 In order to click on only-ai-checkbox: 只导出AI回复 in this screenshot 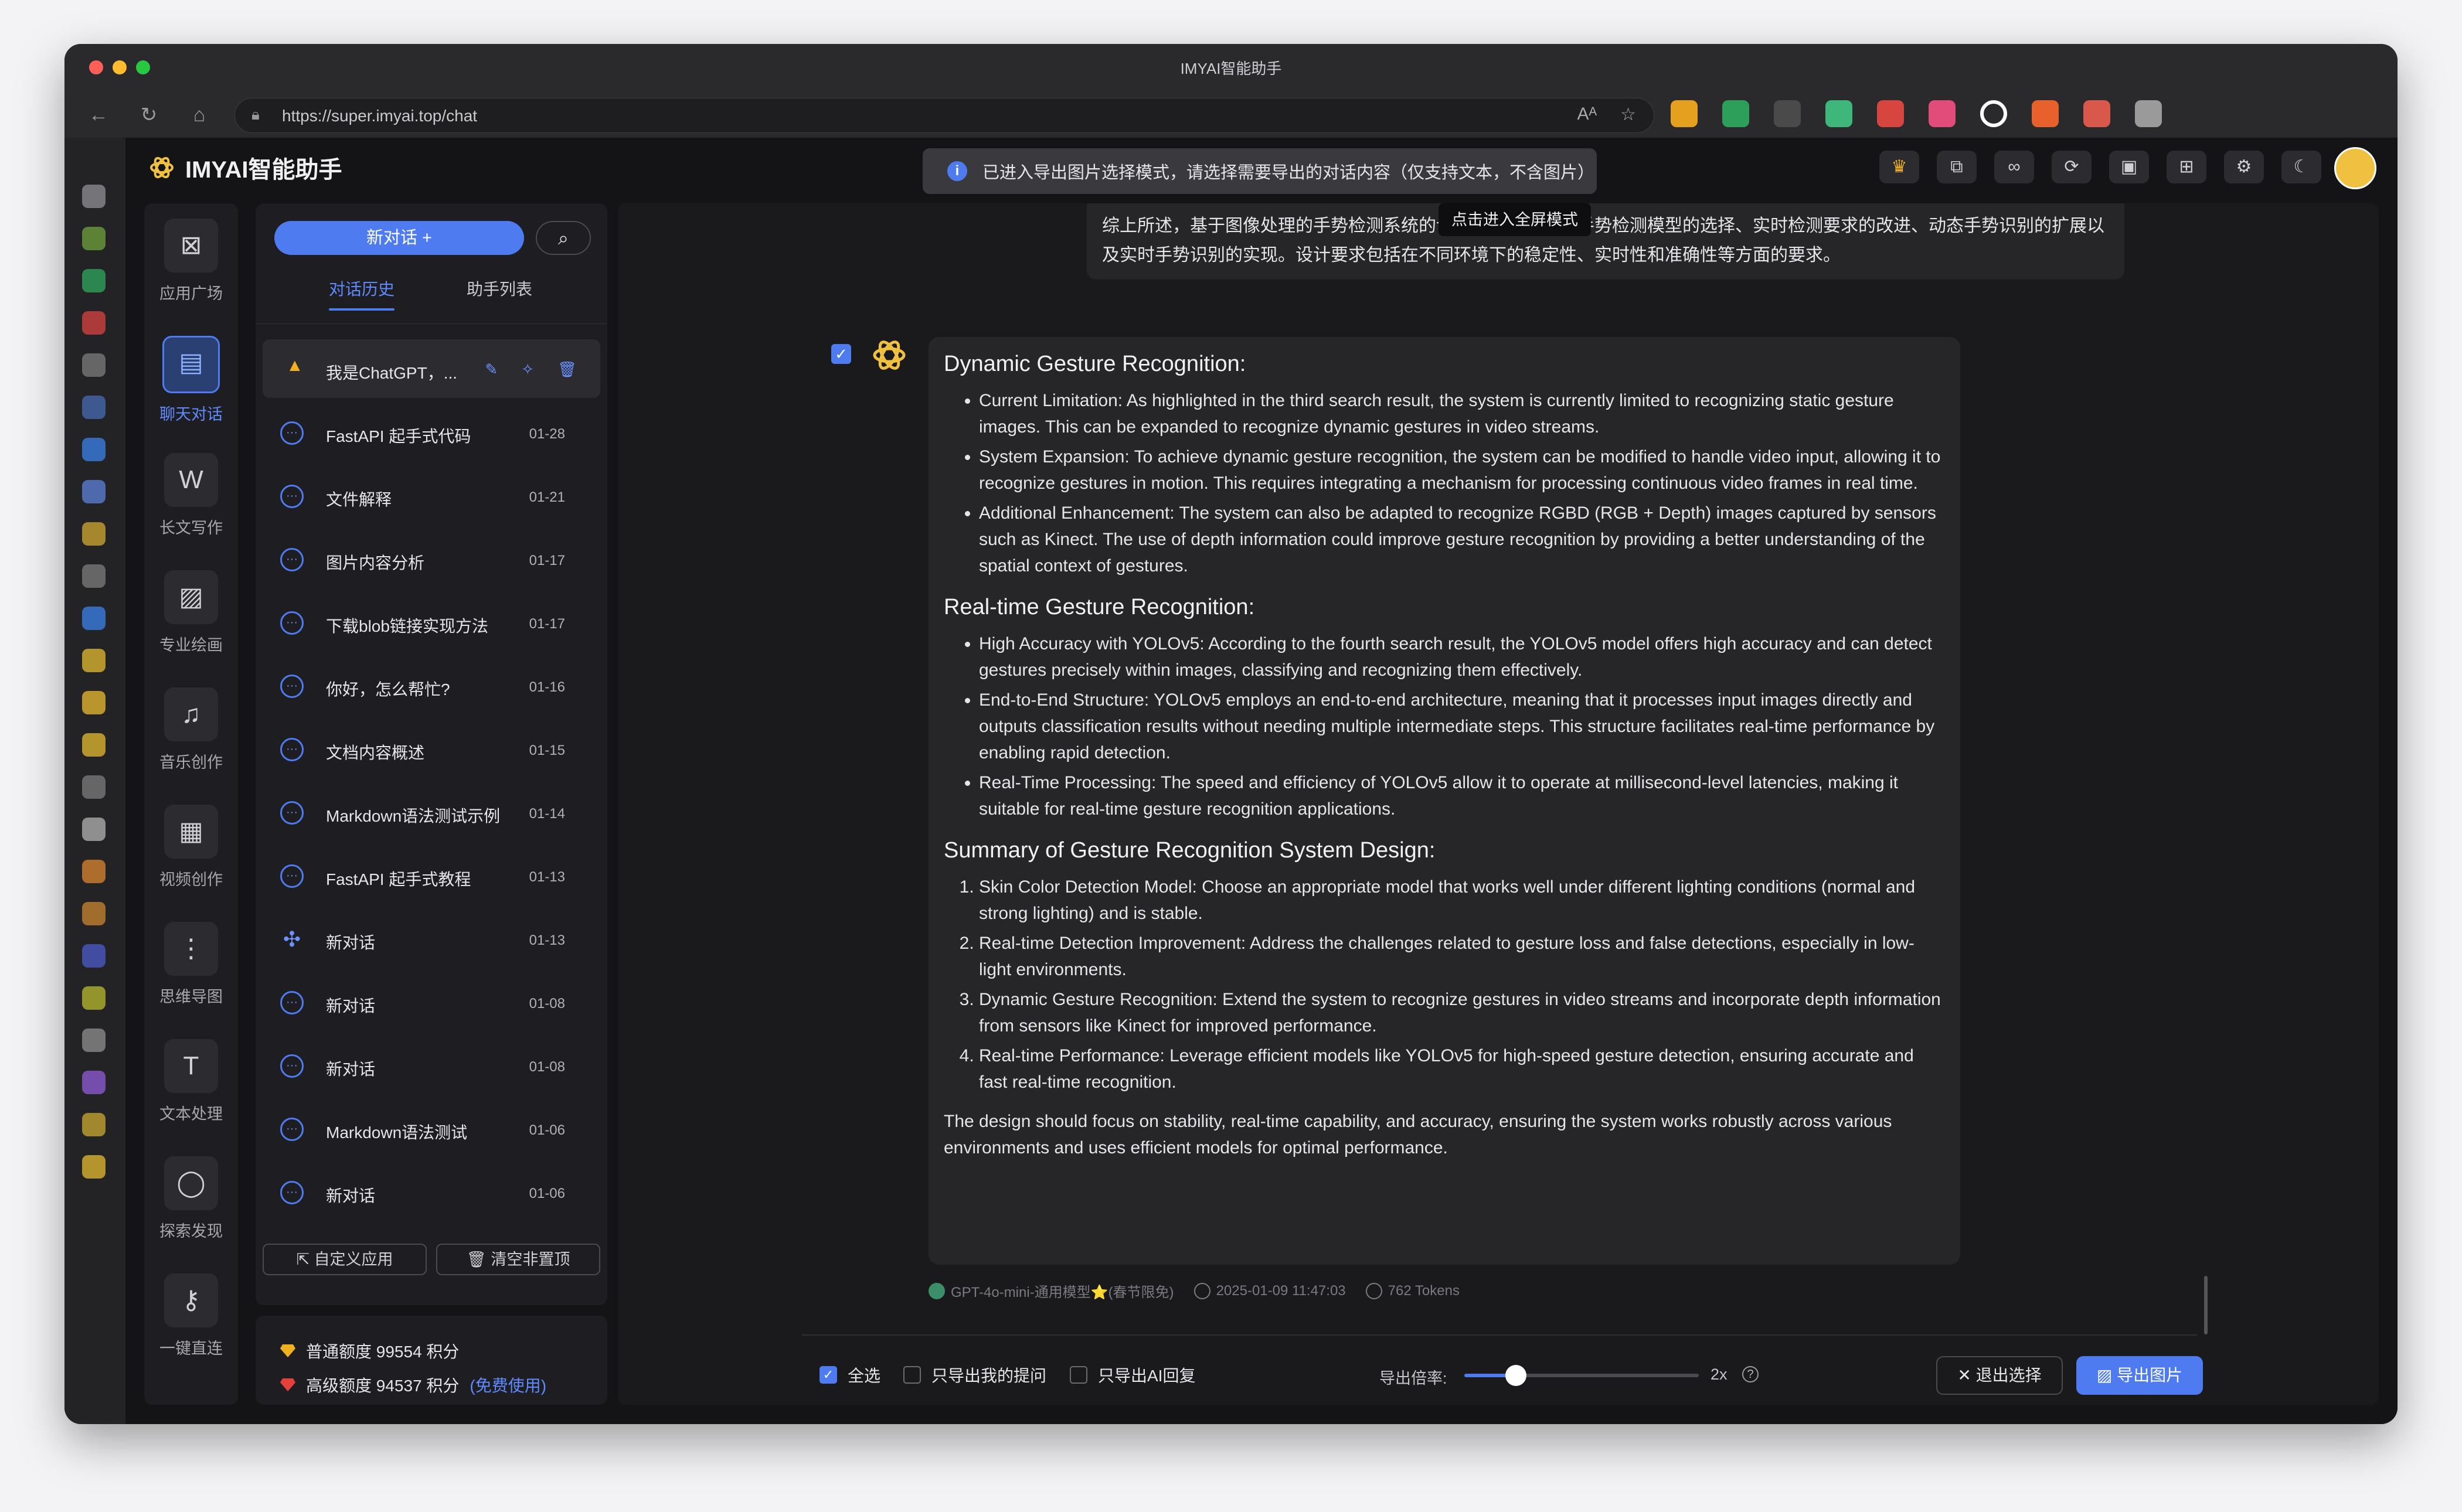, I will do `click(1132, 1375)`.